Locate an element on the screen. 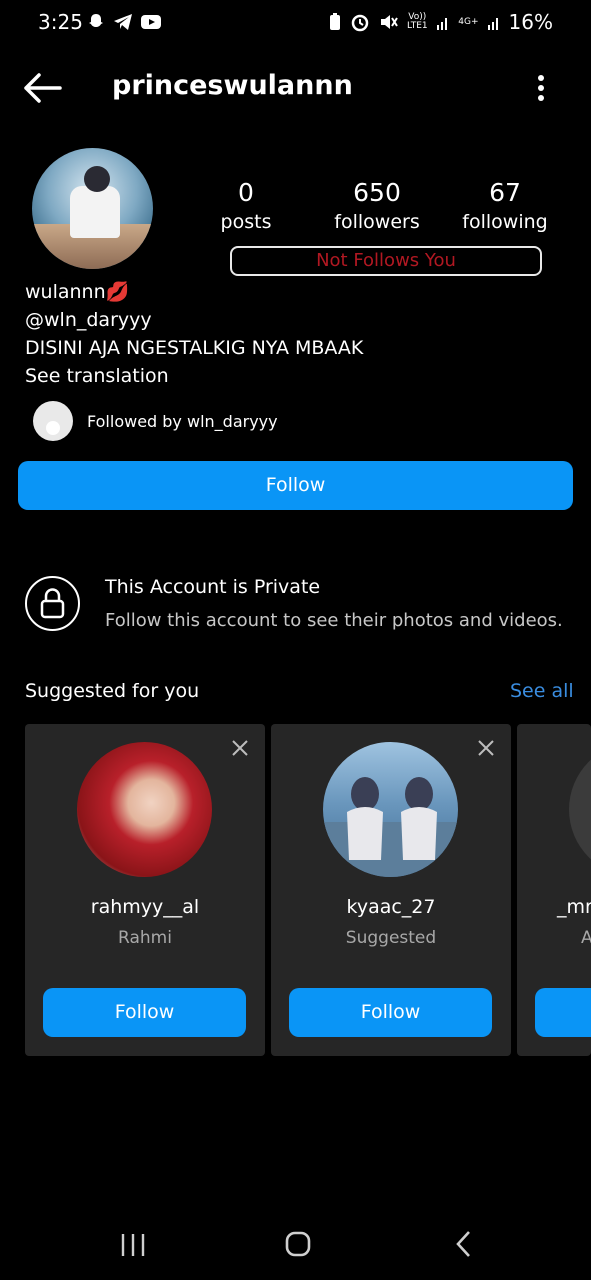 The width and height of the screenshot is (591, 1280). status-right: Vo)) LTE1 4G+ 16% is located at coordinates (440, 22).